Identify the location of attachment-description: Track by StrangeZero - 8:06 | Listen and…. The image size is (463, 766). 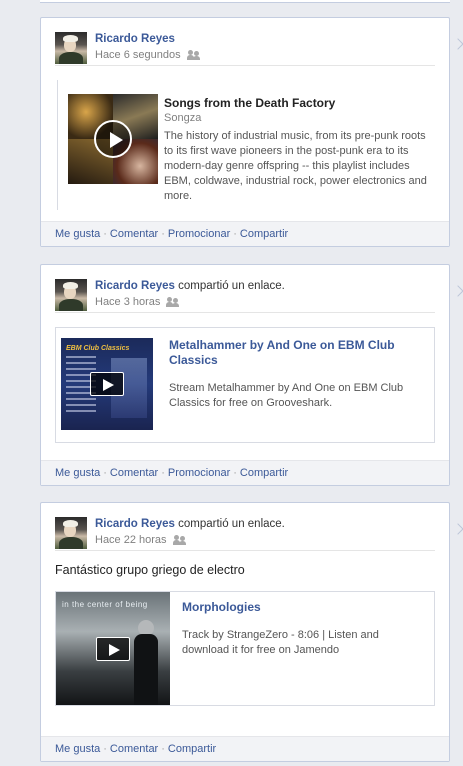
(280, 642).